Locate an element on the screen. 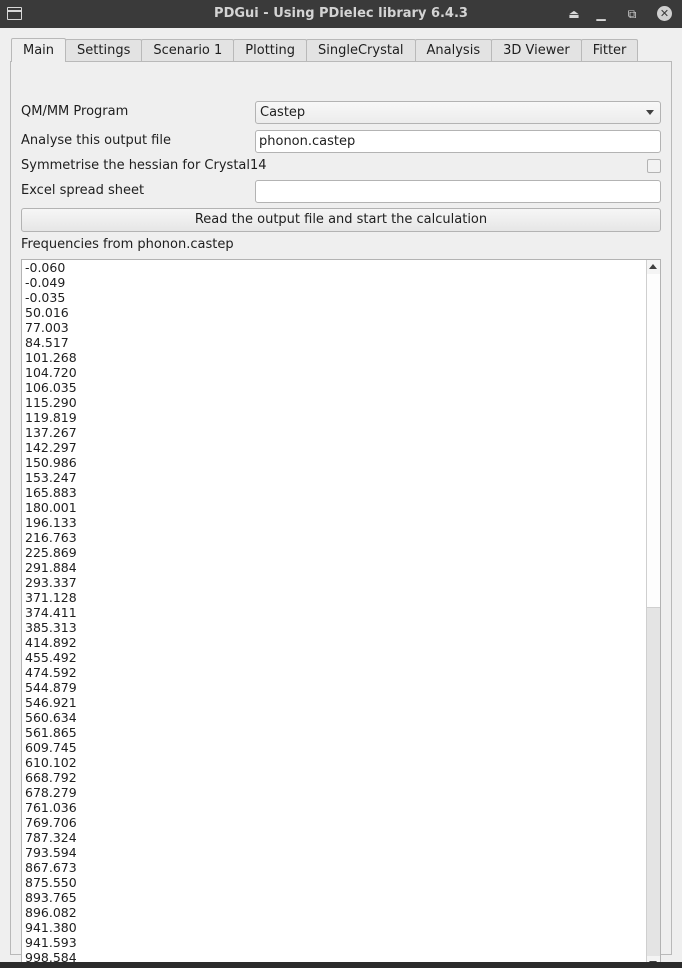  list-item: 787.324 is located at coordinates (51, 837).